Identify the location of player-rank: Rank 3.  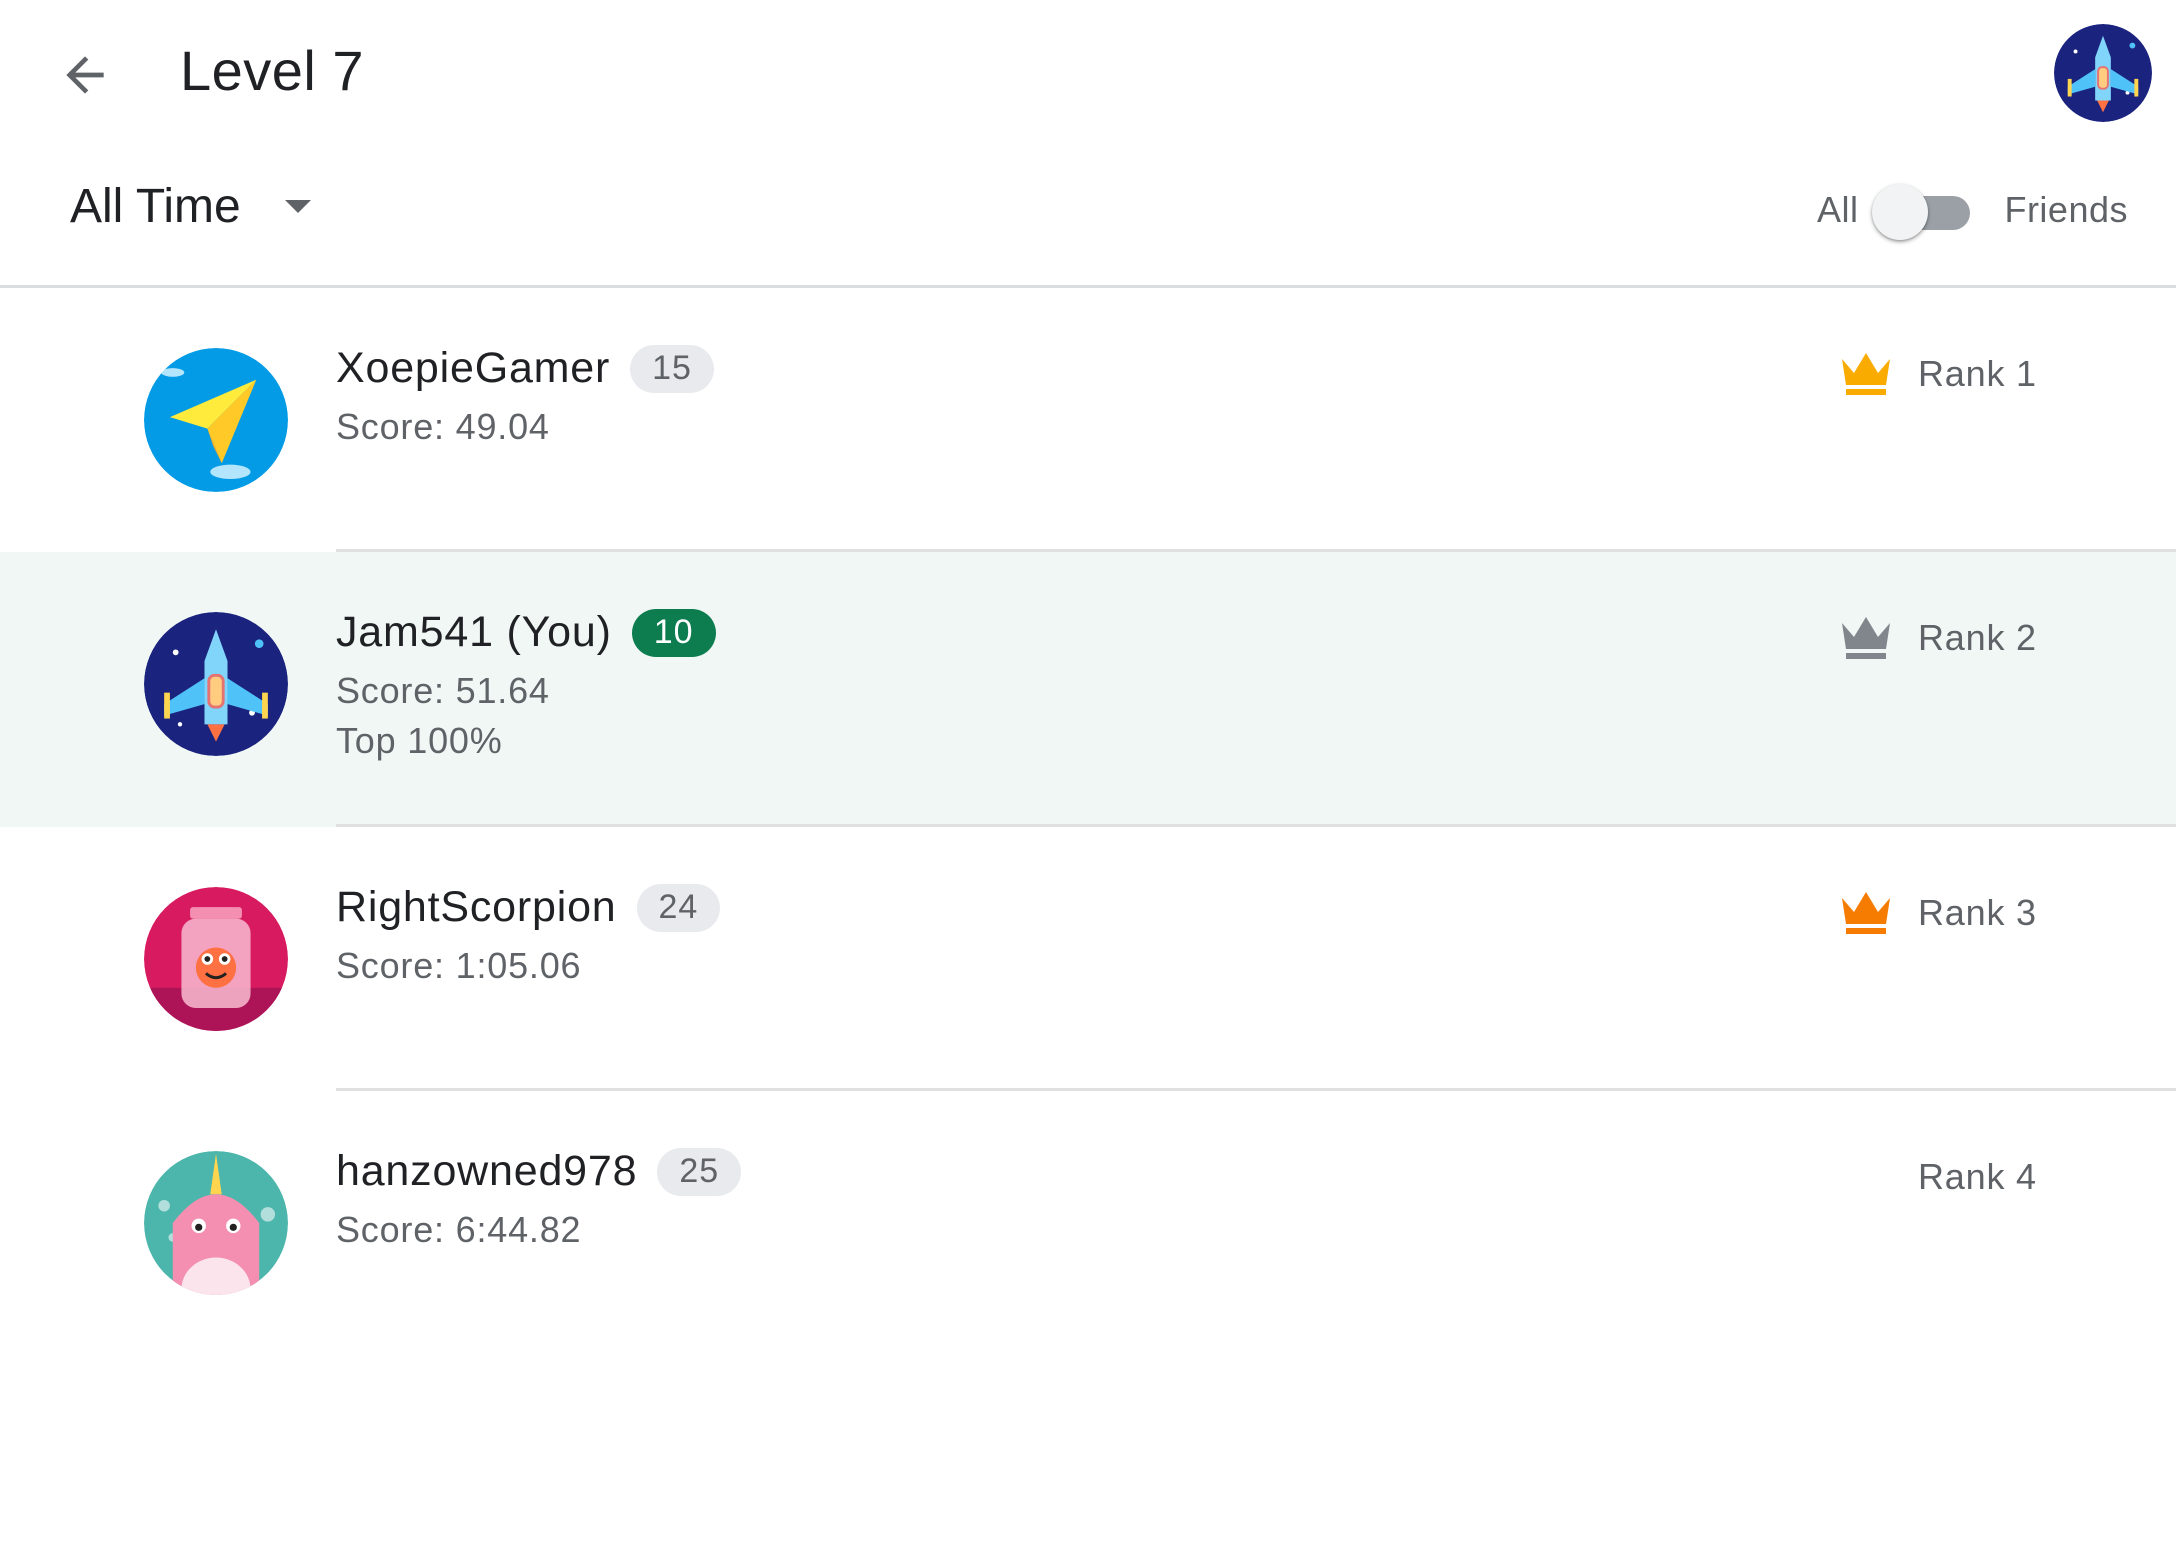
(1938, 913).